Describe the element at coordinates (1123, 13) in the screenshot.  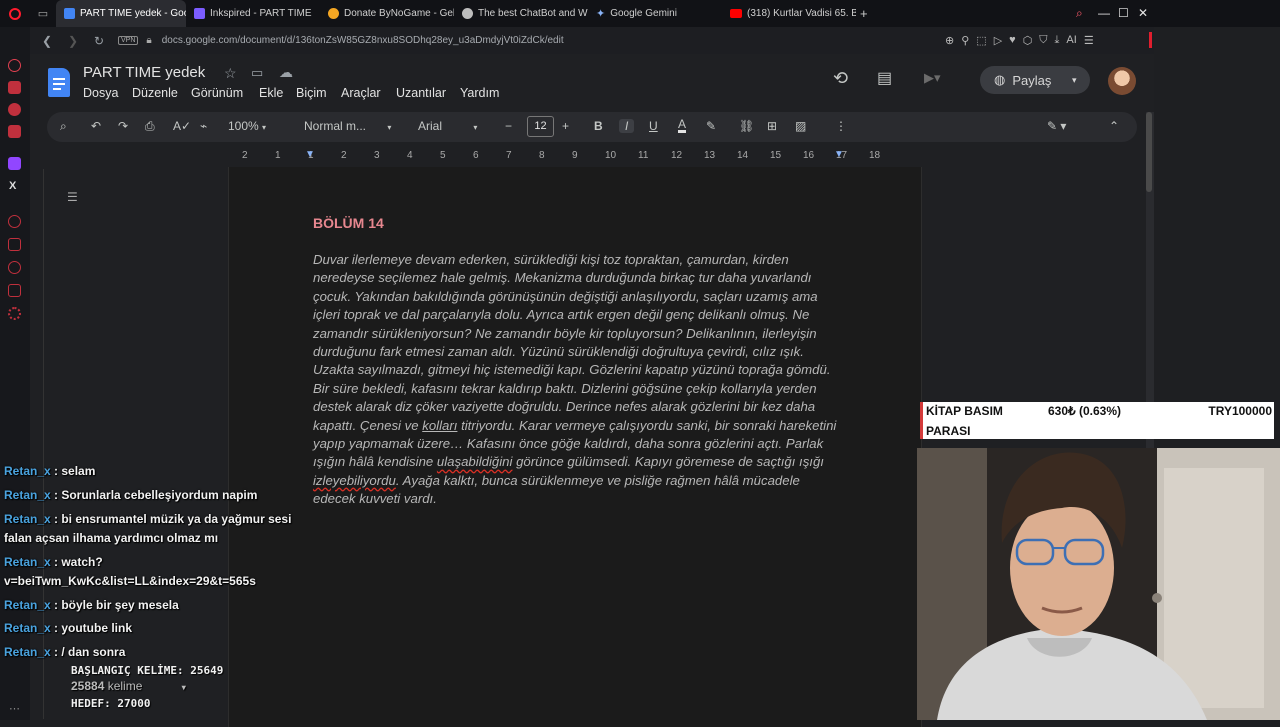
I see `maximize-icon: ☐` at that location.